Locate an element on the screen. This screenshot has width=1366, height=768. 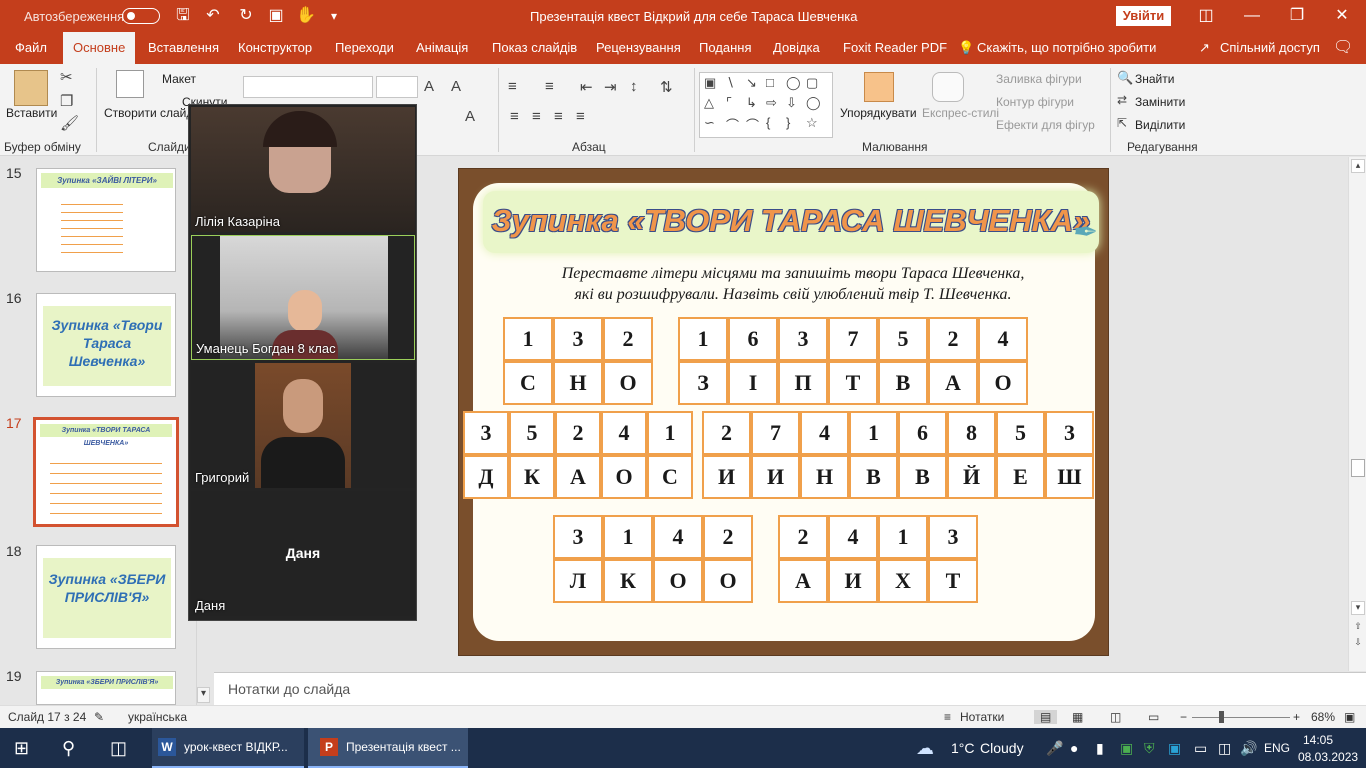
shape-textbox-icon: ▣ is located at coordinates (710, 83).